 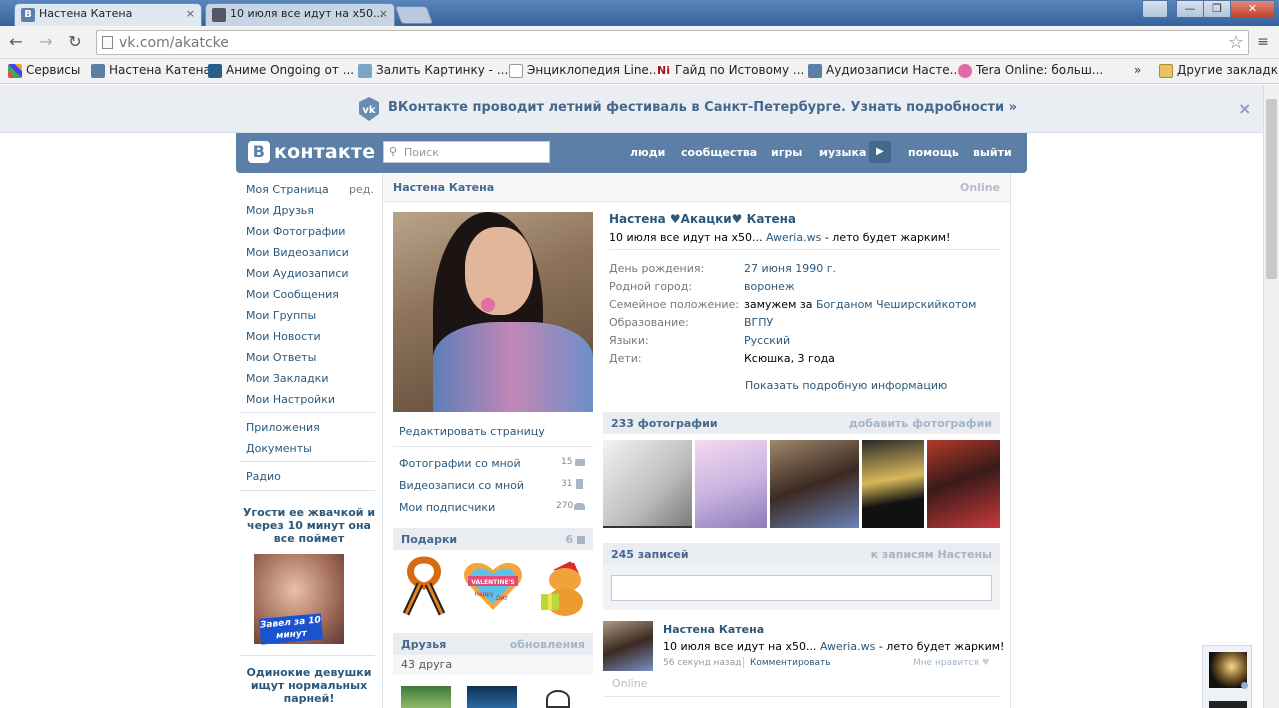 I want to click on back-icon: ←, so click(x=16, y=42).